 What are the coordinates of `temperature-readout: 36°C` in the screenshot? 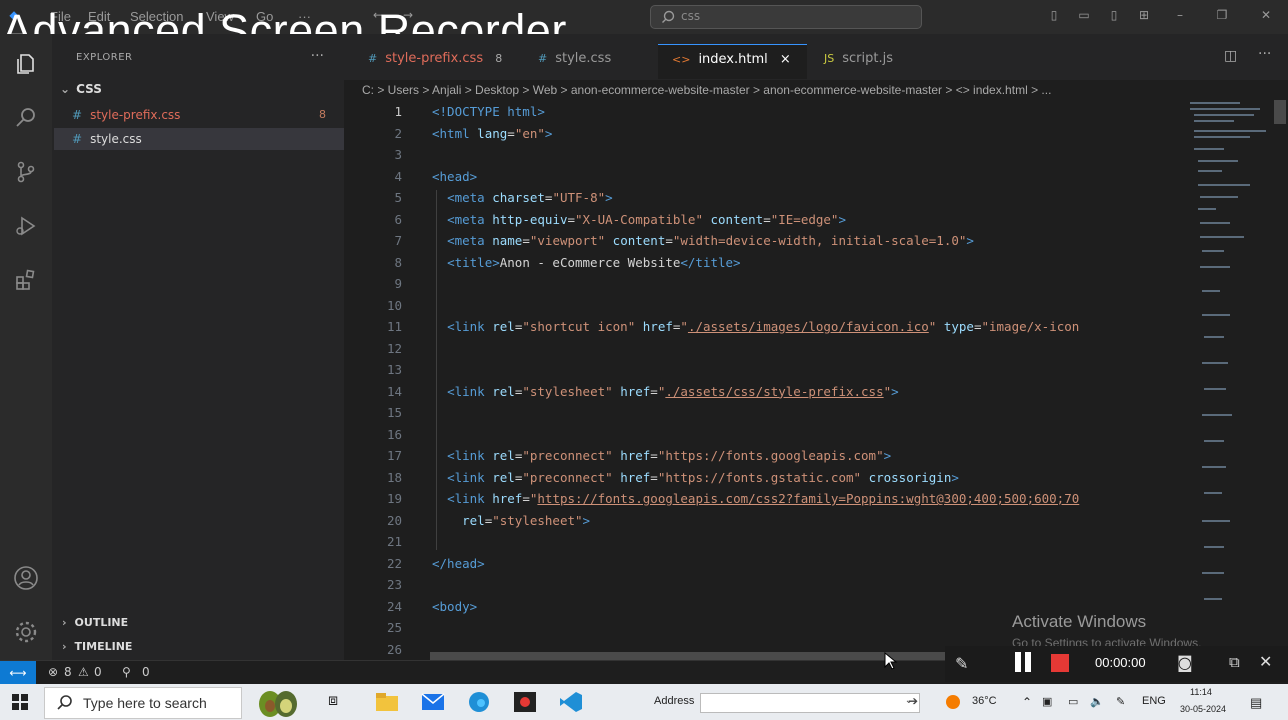 It's located at (984, 701).